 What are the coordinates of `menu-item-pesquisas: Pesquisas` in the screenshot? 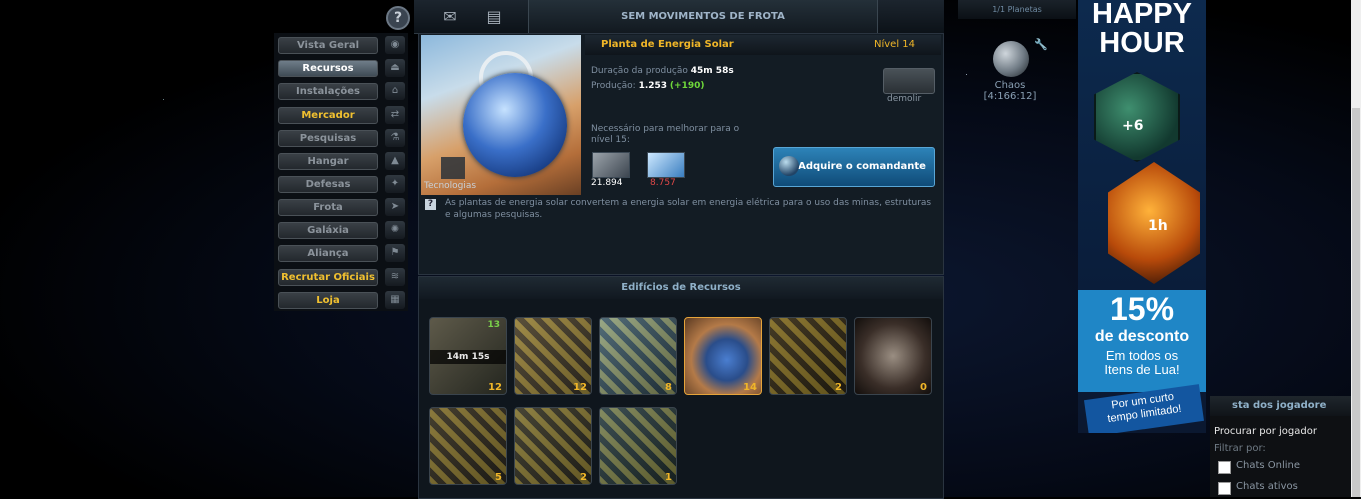 It's located at (328, 138).